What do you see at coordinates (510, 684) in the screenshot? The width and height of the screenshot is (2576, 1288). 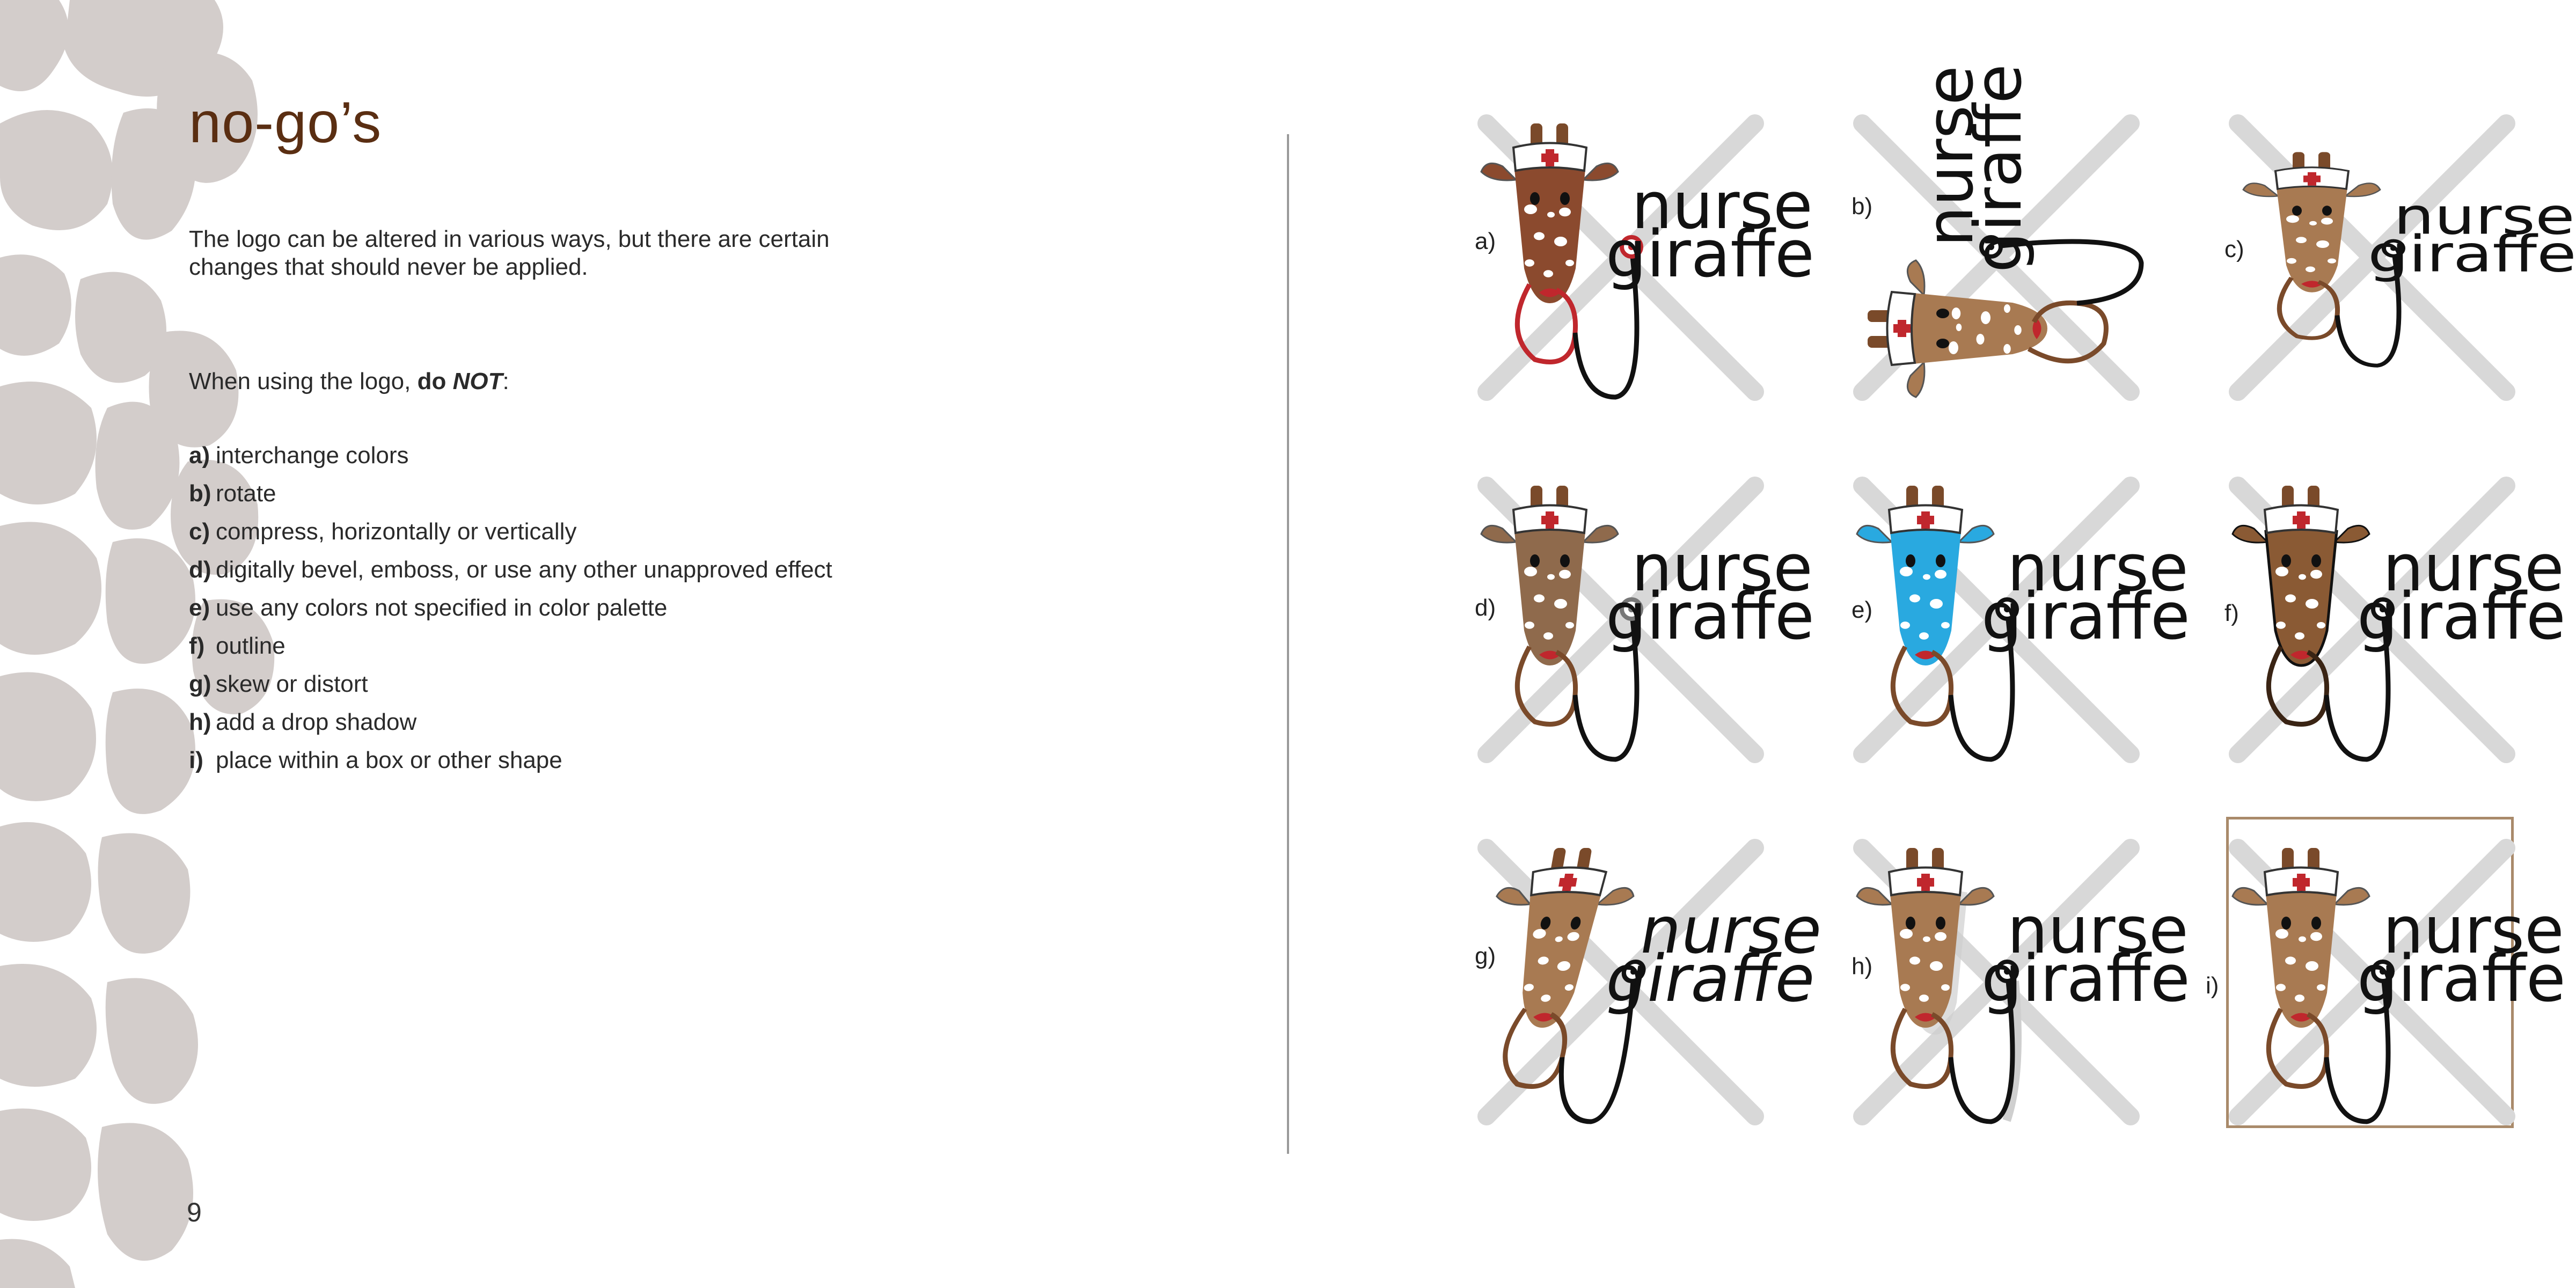 I see `rule-item: g) skew or distort` at bounding box center [510, 684].